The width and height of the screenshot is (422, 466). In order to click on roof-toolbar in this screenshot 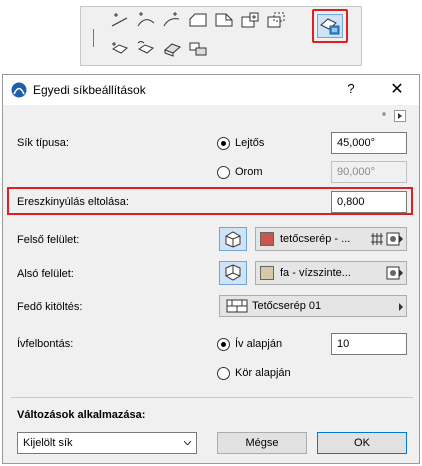, I will do `click(221, 36)`.